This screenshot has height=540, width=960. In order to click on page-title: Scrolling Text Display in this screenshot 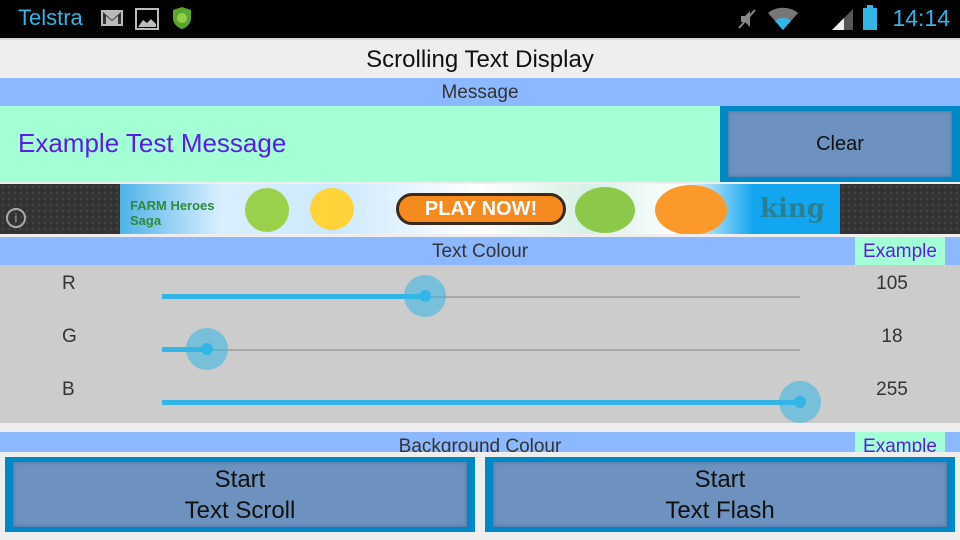, I will do `click(480, 59)`.